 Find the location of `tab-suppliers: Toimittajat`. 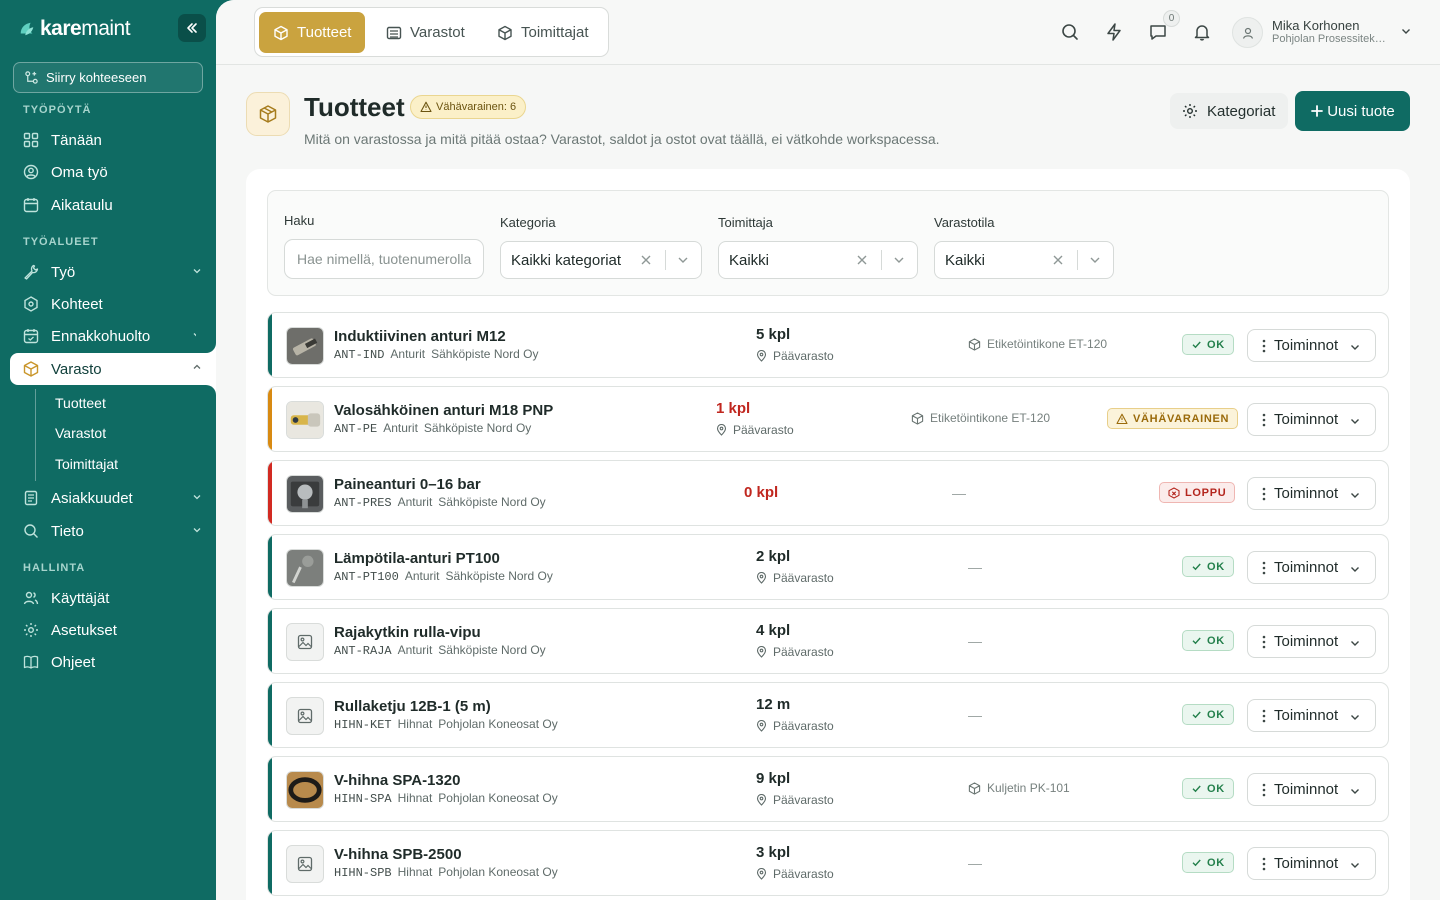

tab-suppliers: Toimittajat is located at coordinates (543, 32).